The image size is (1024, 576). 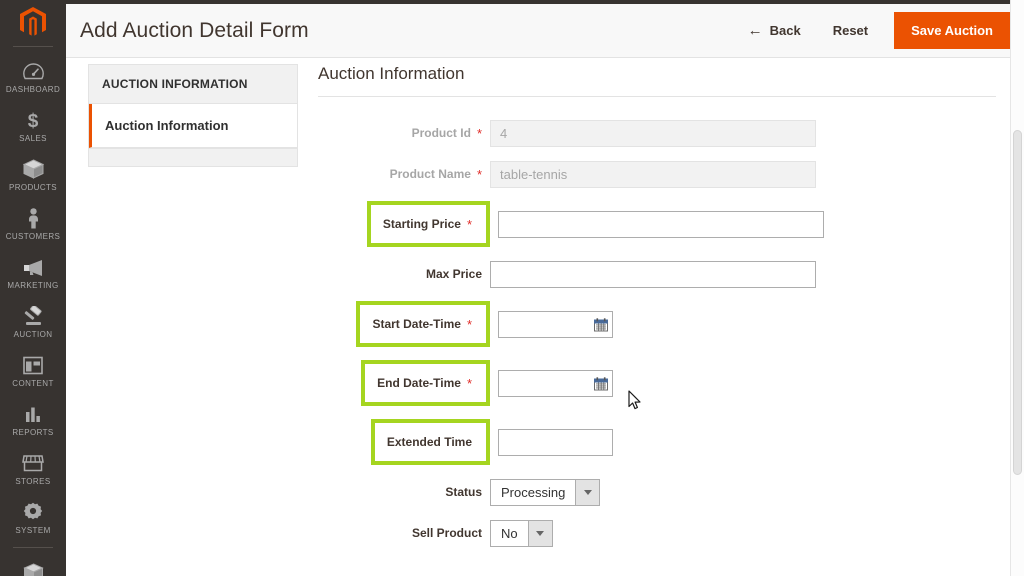 I want to click on sidebar-item-auction: AUCTION, so click(x=33, y=322).